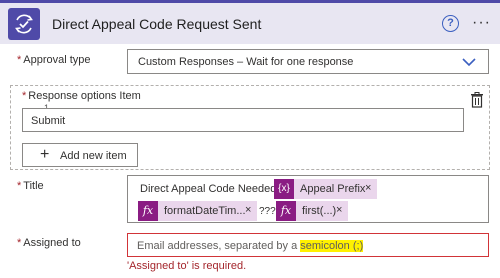 This screenshot has height=278, width=500. Describe the element at coordinates (481, 23) in the screenshot. I see `more-options-icon: ···` at that location.